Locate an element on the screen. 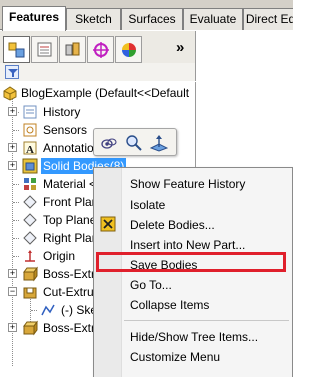 The width and height of the screenshot is (320, 377). menu-item-customize-menu: Customize Menu is located at coordinates (175, 357).